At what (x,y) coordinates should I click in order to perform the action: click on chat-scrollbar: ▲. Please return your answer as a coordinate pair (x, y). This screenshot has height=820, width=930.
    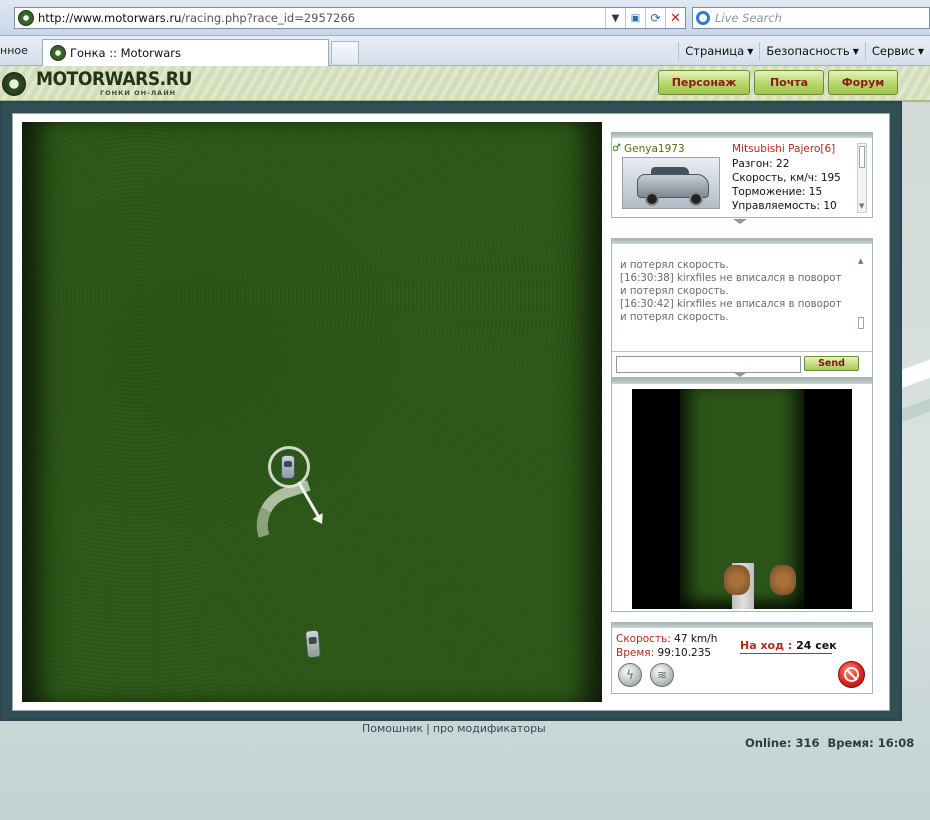
    Looking at the image, I should click on (862, 296).